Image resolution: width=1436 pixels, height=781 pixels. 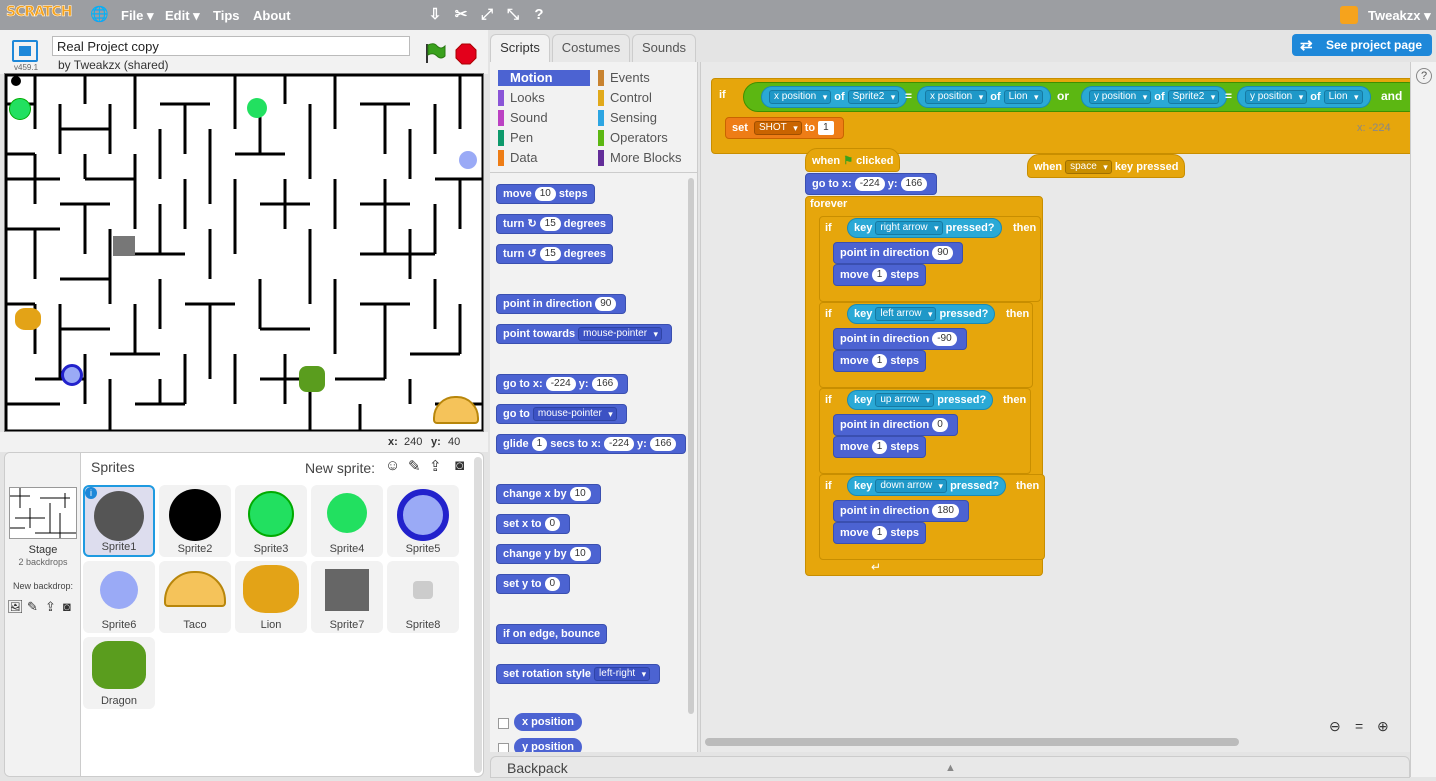 I want to click on upload-sprite-icon: ⇪, so click(x=435, y=466).